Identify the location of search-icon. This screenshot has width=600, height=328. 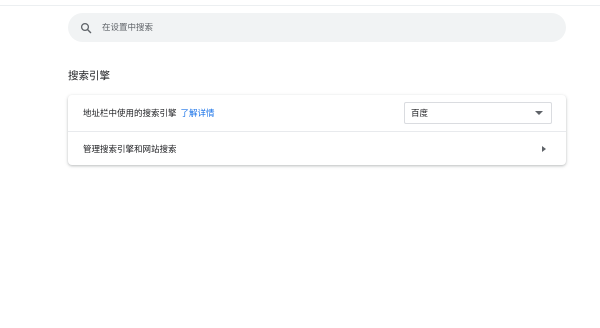
(86, 28).